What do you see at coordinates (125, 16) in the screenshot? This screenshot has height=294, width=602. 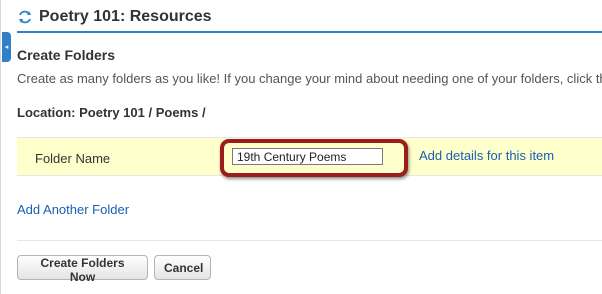 I see `page-title: Poetry 101: Resources` at bounding box center [125, 16].